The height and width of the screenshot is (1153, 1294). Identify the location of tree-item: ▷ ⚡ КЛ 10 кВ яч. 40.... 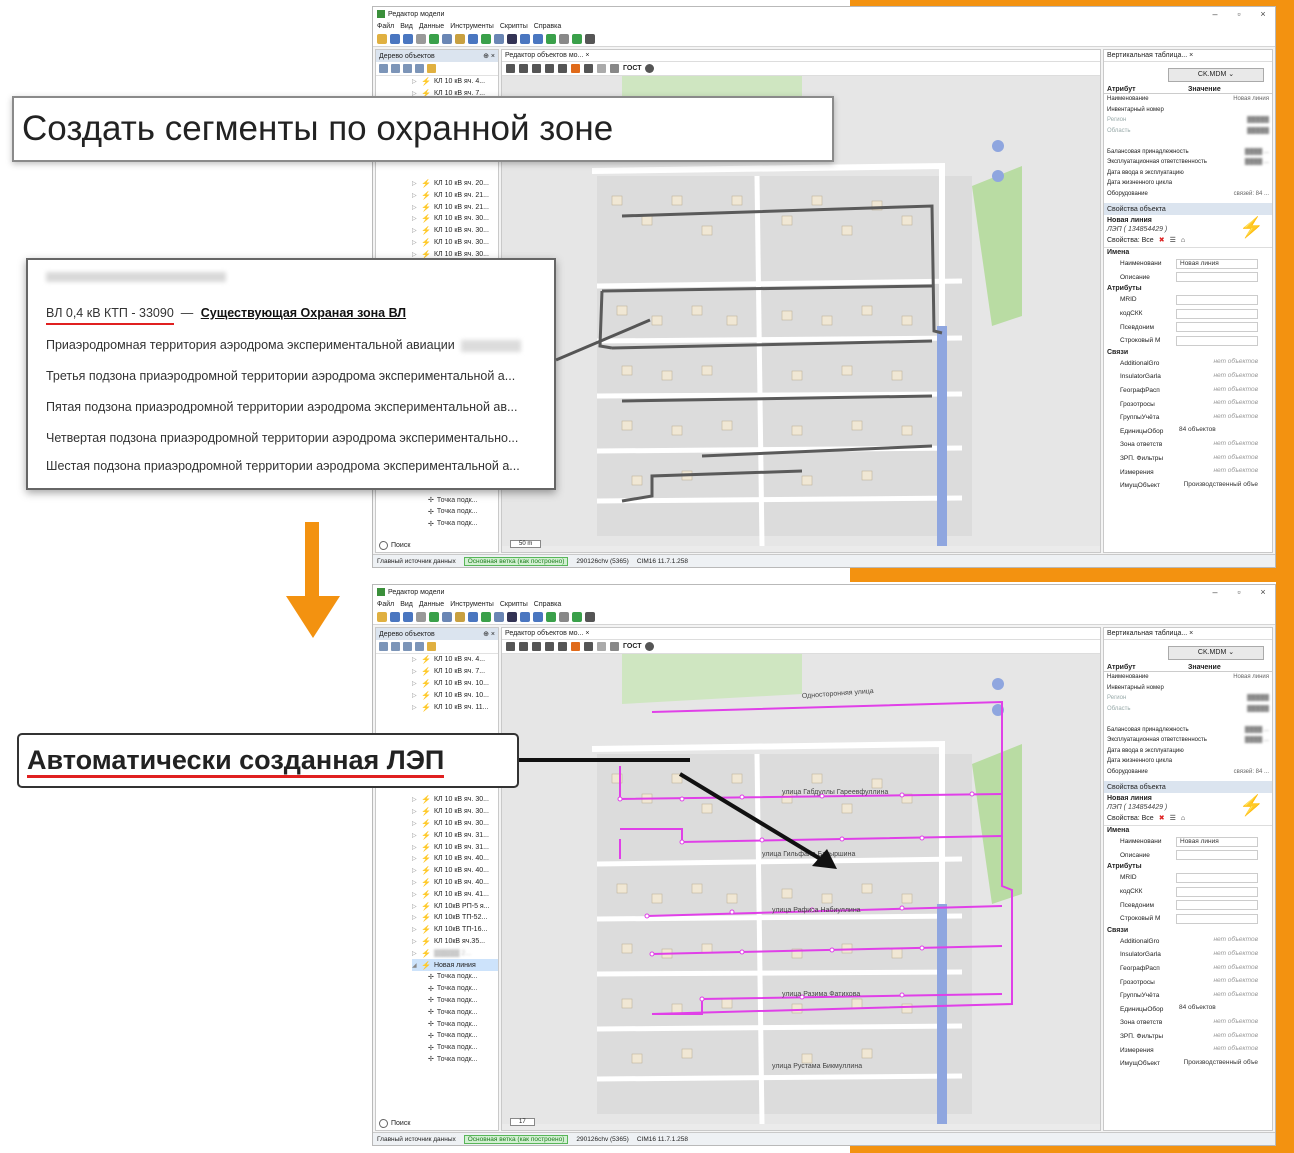
(455, 859).